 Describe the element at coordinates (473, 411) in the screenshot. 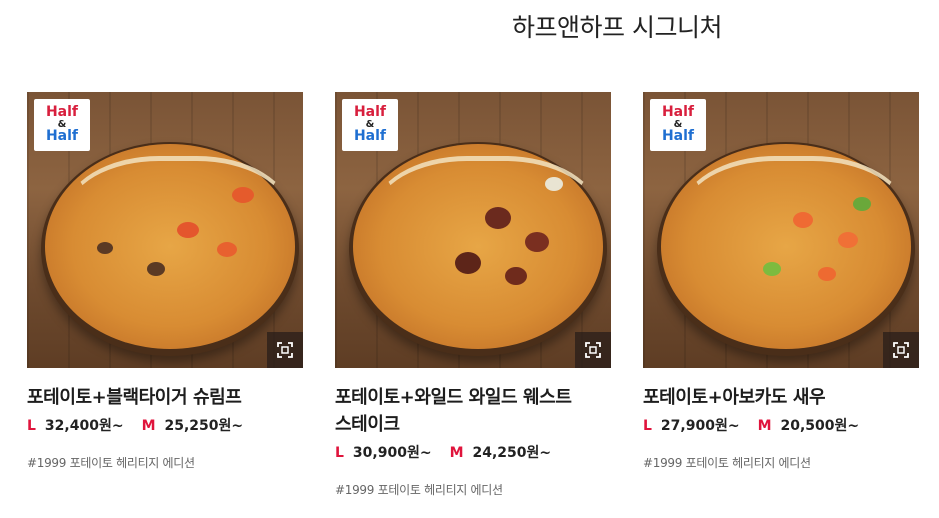

I see `product-name: 포테이토+와일드 와일드 웨스트 스테이크` at that location.